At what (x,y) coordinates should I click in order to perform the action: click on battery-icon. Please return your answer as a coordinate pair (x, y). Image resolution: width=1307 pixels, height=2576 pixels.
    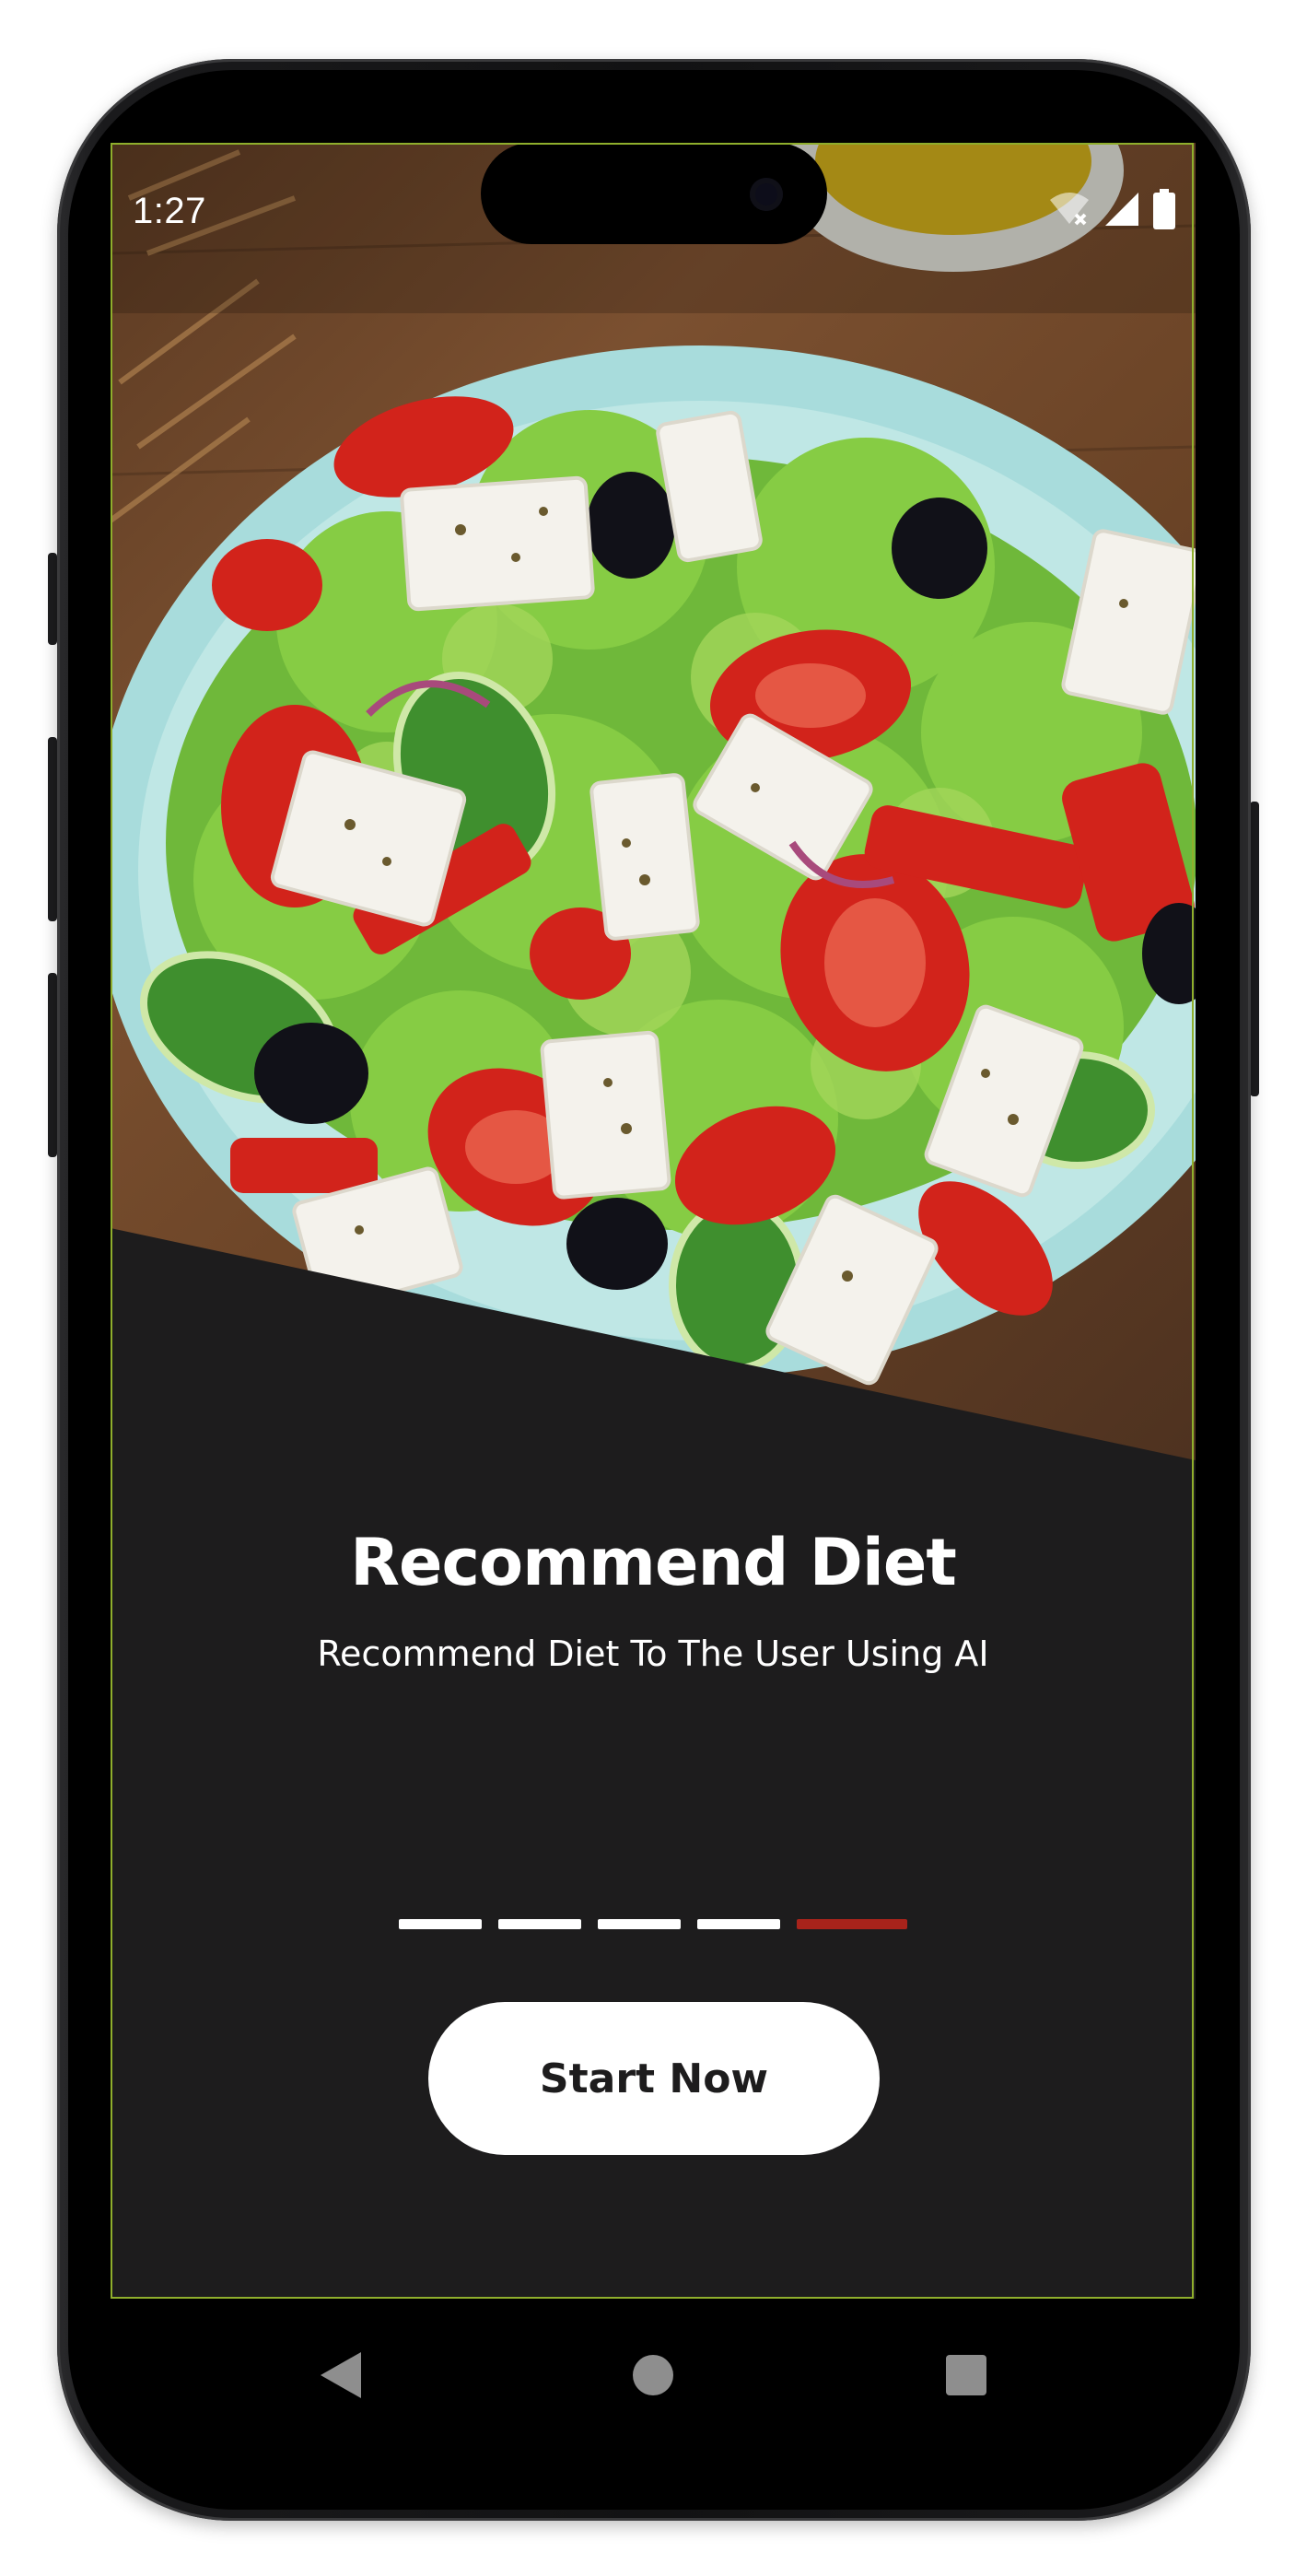
    Looking at the image, I should click on (1164, 211).